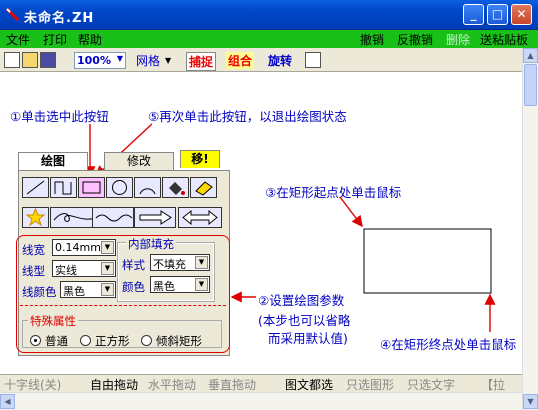 The height and width of the screenshot is (410, 538). I want to click on special-group-title: 特殊属性, so click(53, 321).